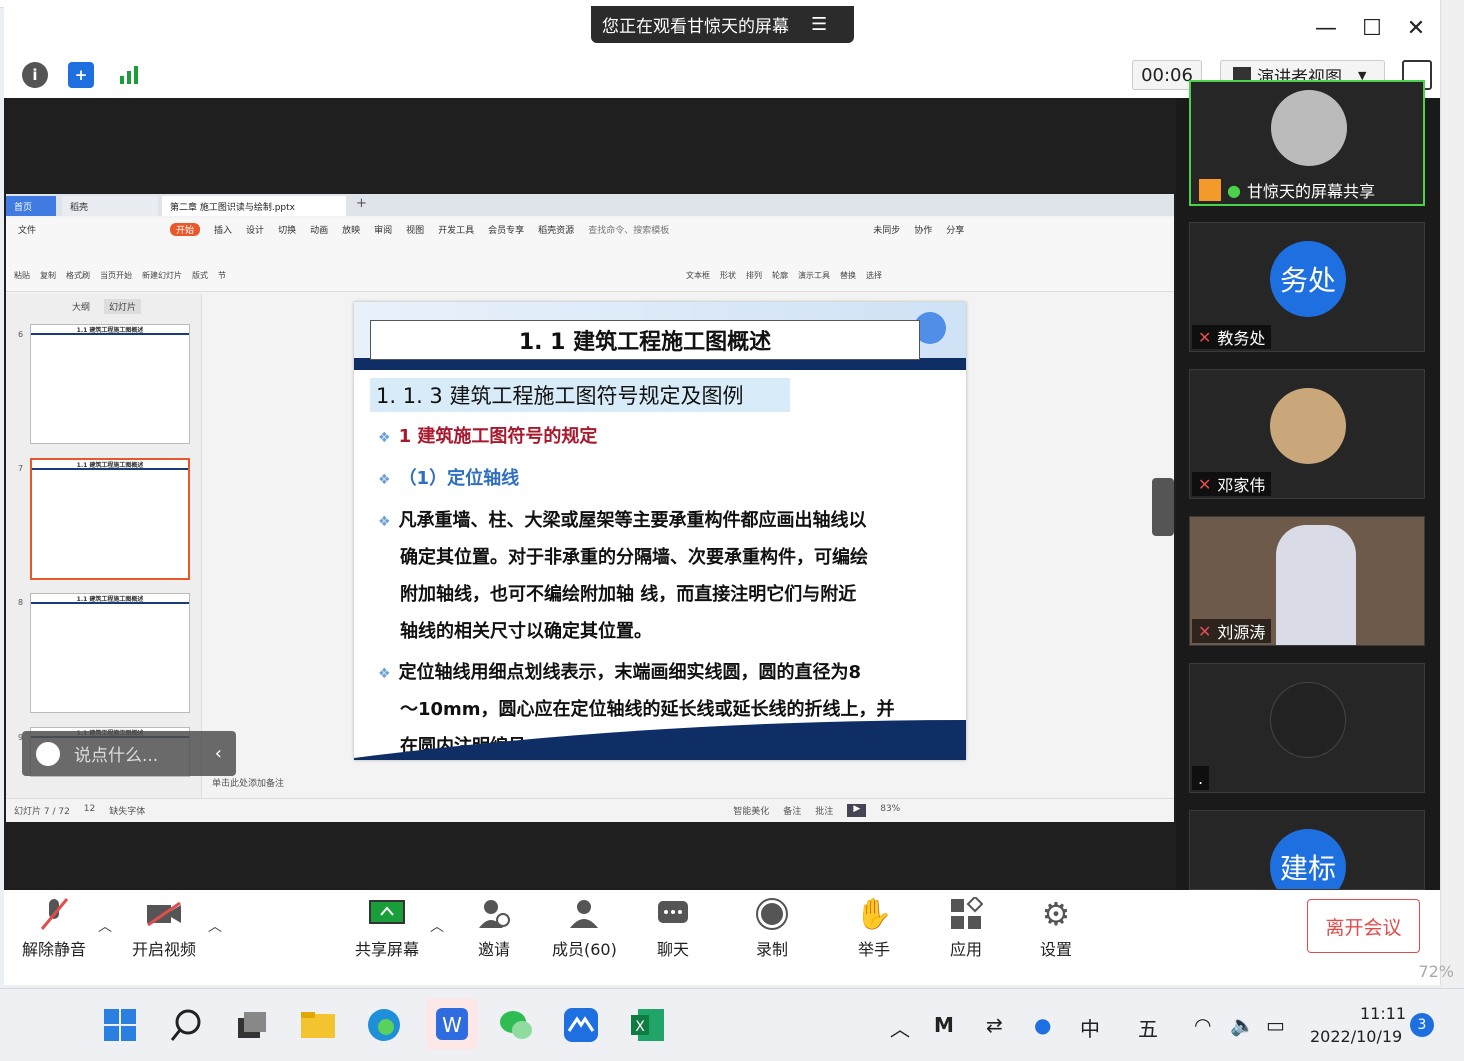 The image size is (1464, 1061). Describe the element at coordinates (123, 306) in the screenshot. I see `tab-slides: 幻灯片` at that location.